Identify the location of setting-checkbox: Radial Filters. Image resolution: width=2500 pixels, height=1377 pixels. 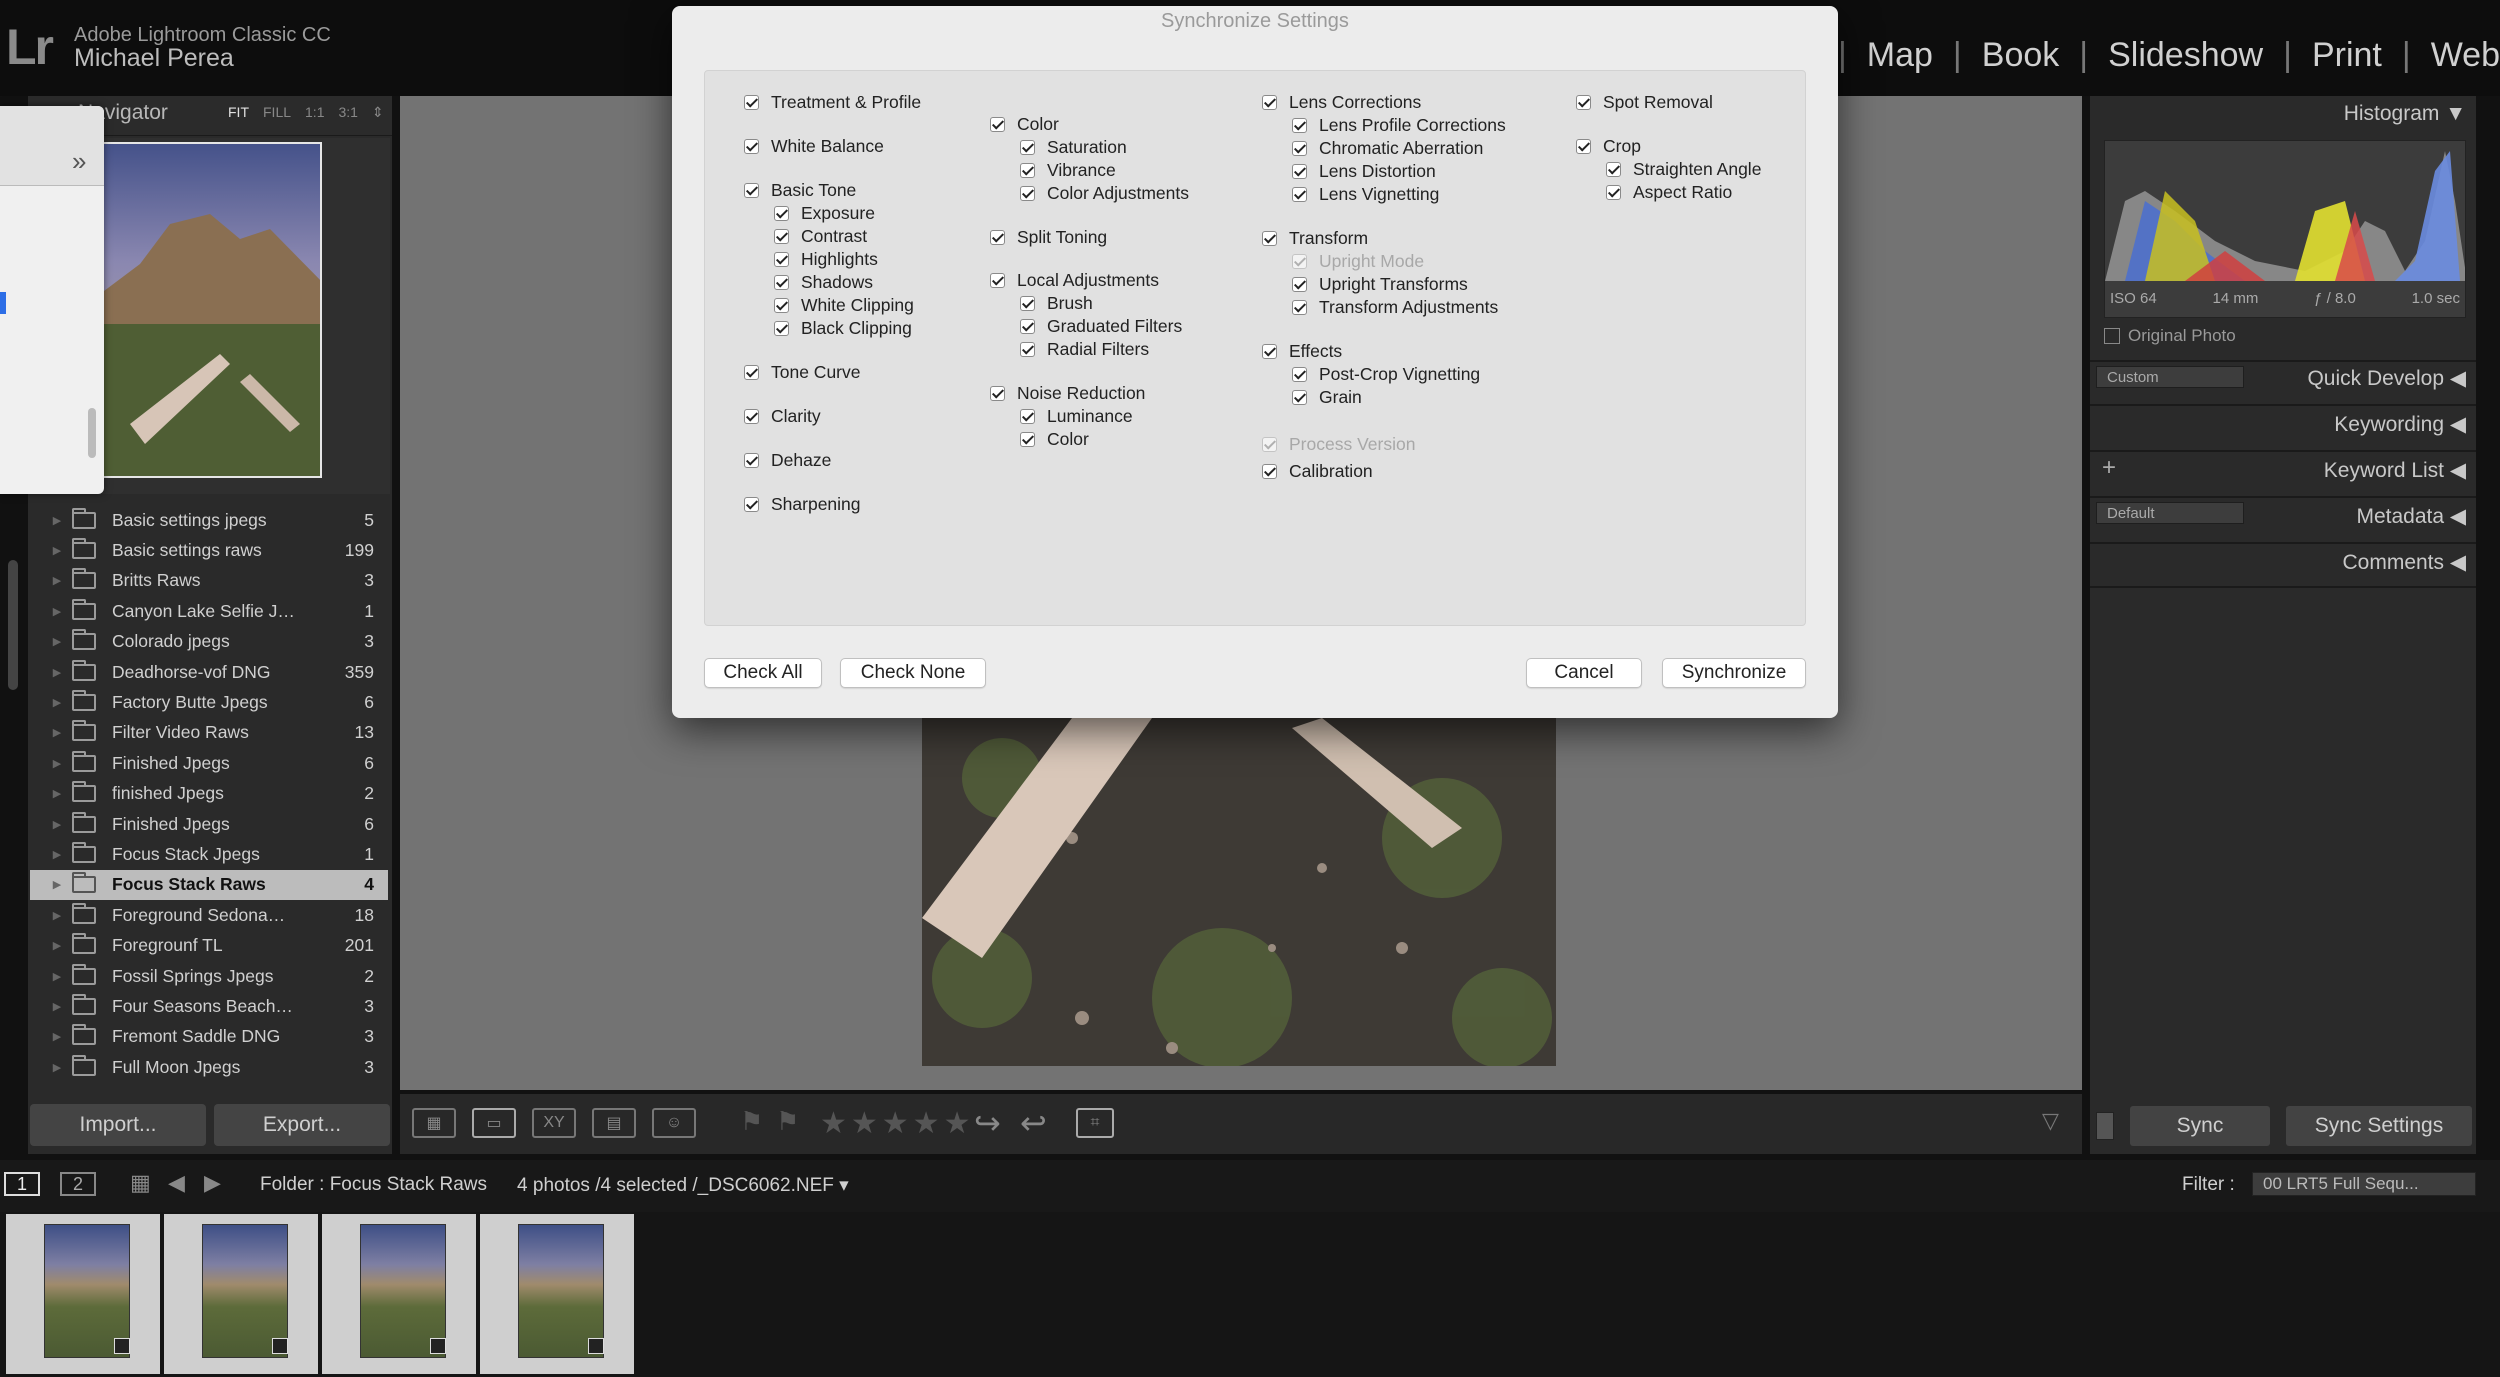
(1084, 349).